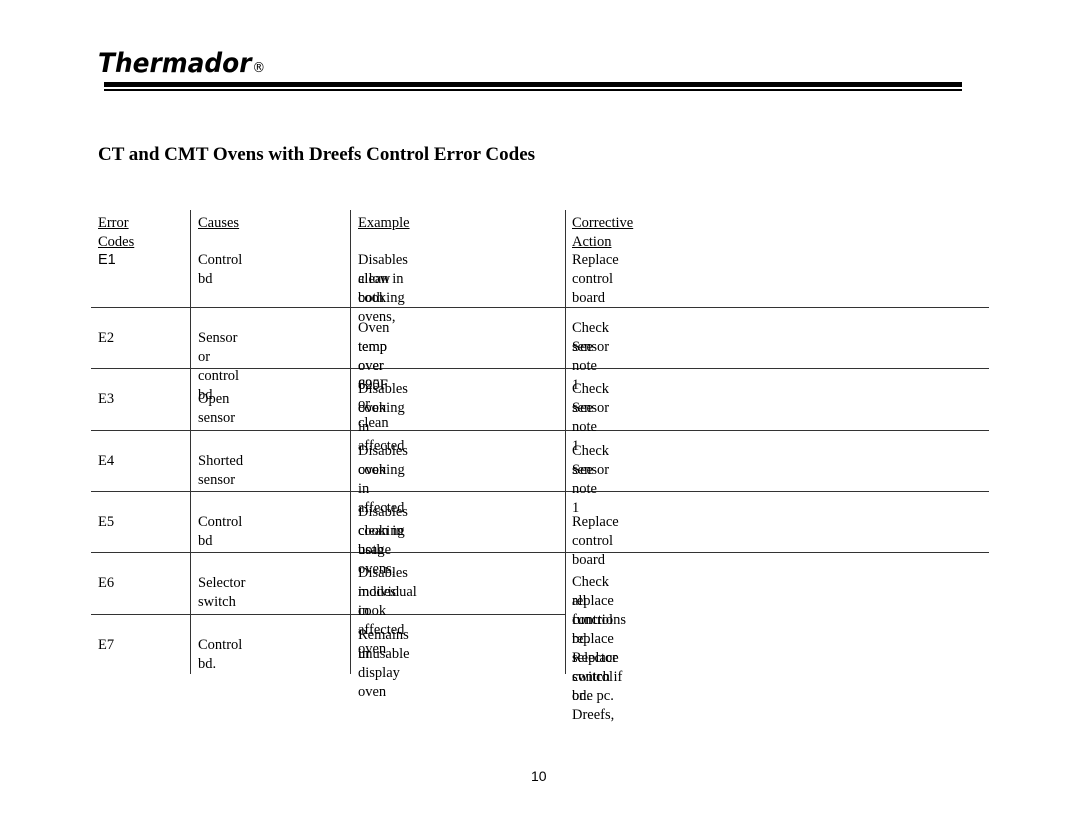 The height and width of the screenshot is (834, 1080). What do you see at coordinates (584, 489) in the screenshot?
I see `corrective-action-line: See note 1` at bounding box center [584, 489].